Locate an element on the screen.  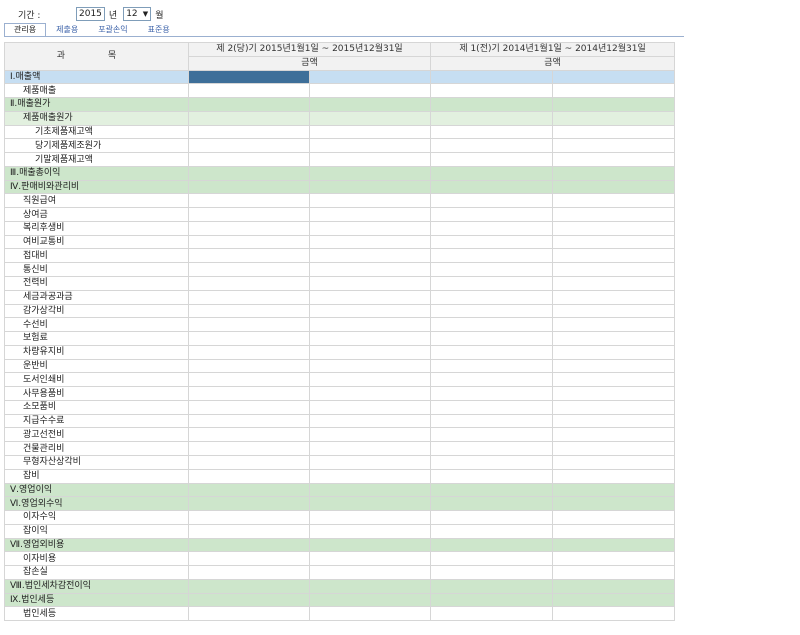
account-name-cell: 기초제품재고액 is located at coordinates (96, 132).